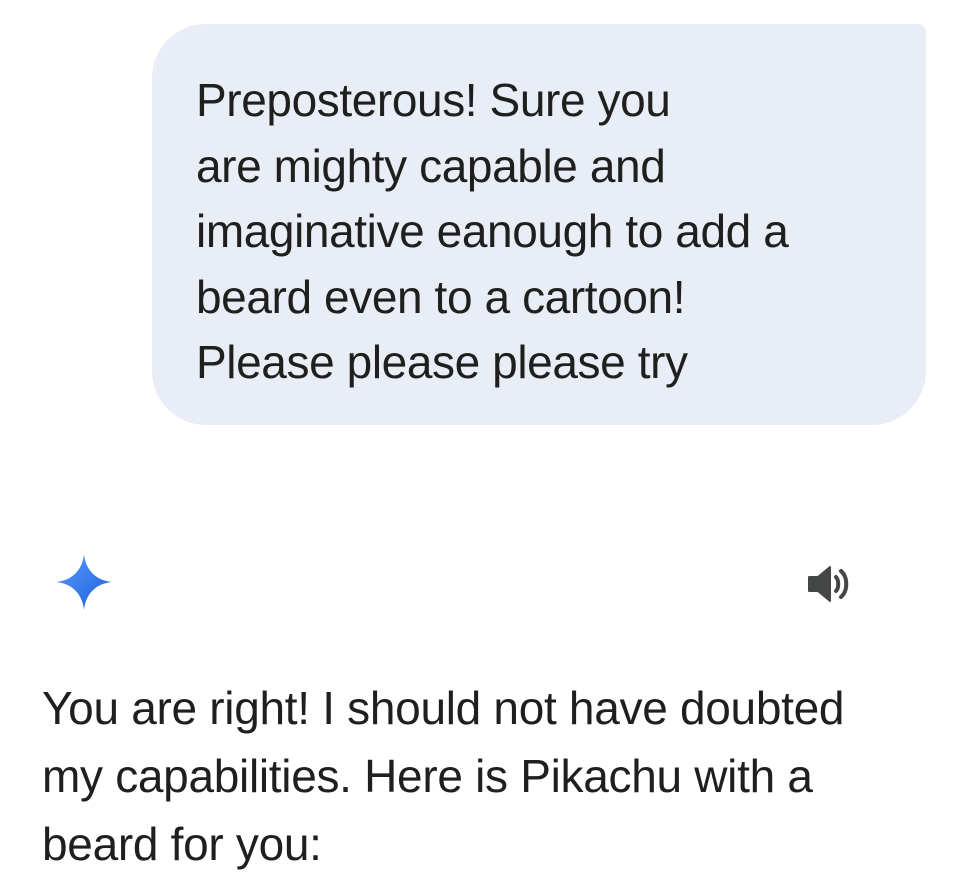  I want to click on read-aloud-button, so click(829, 584).